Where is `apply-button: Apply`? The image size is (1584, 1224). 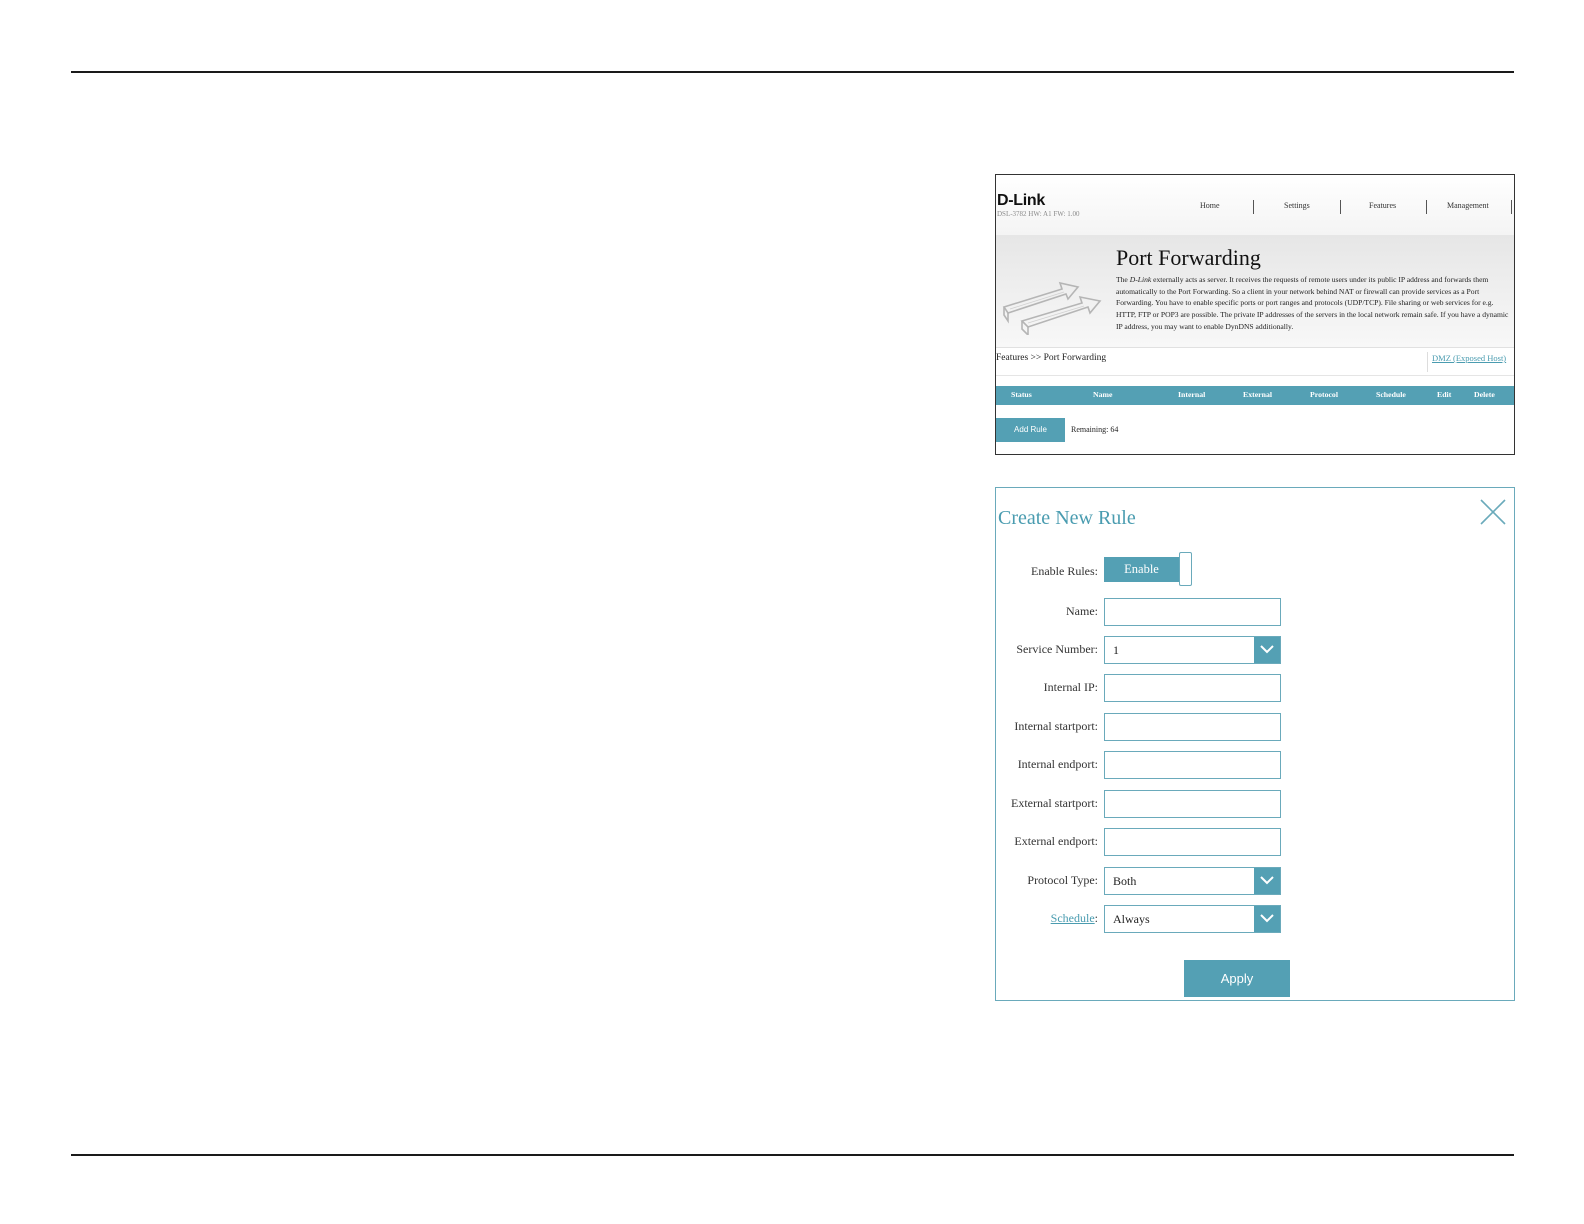
apply-button: Apply is located at coordinates (1237, 978).